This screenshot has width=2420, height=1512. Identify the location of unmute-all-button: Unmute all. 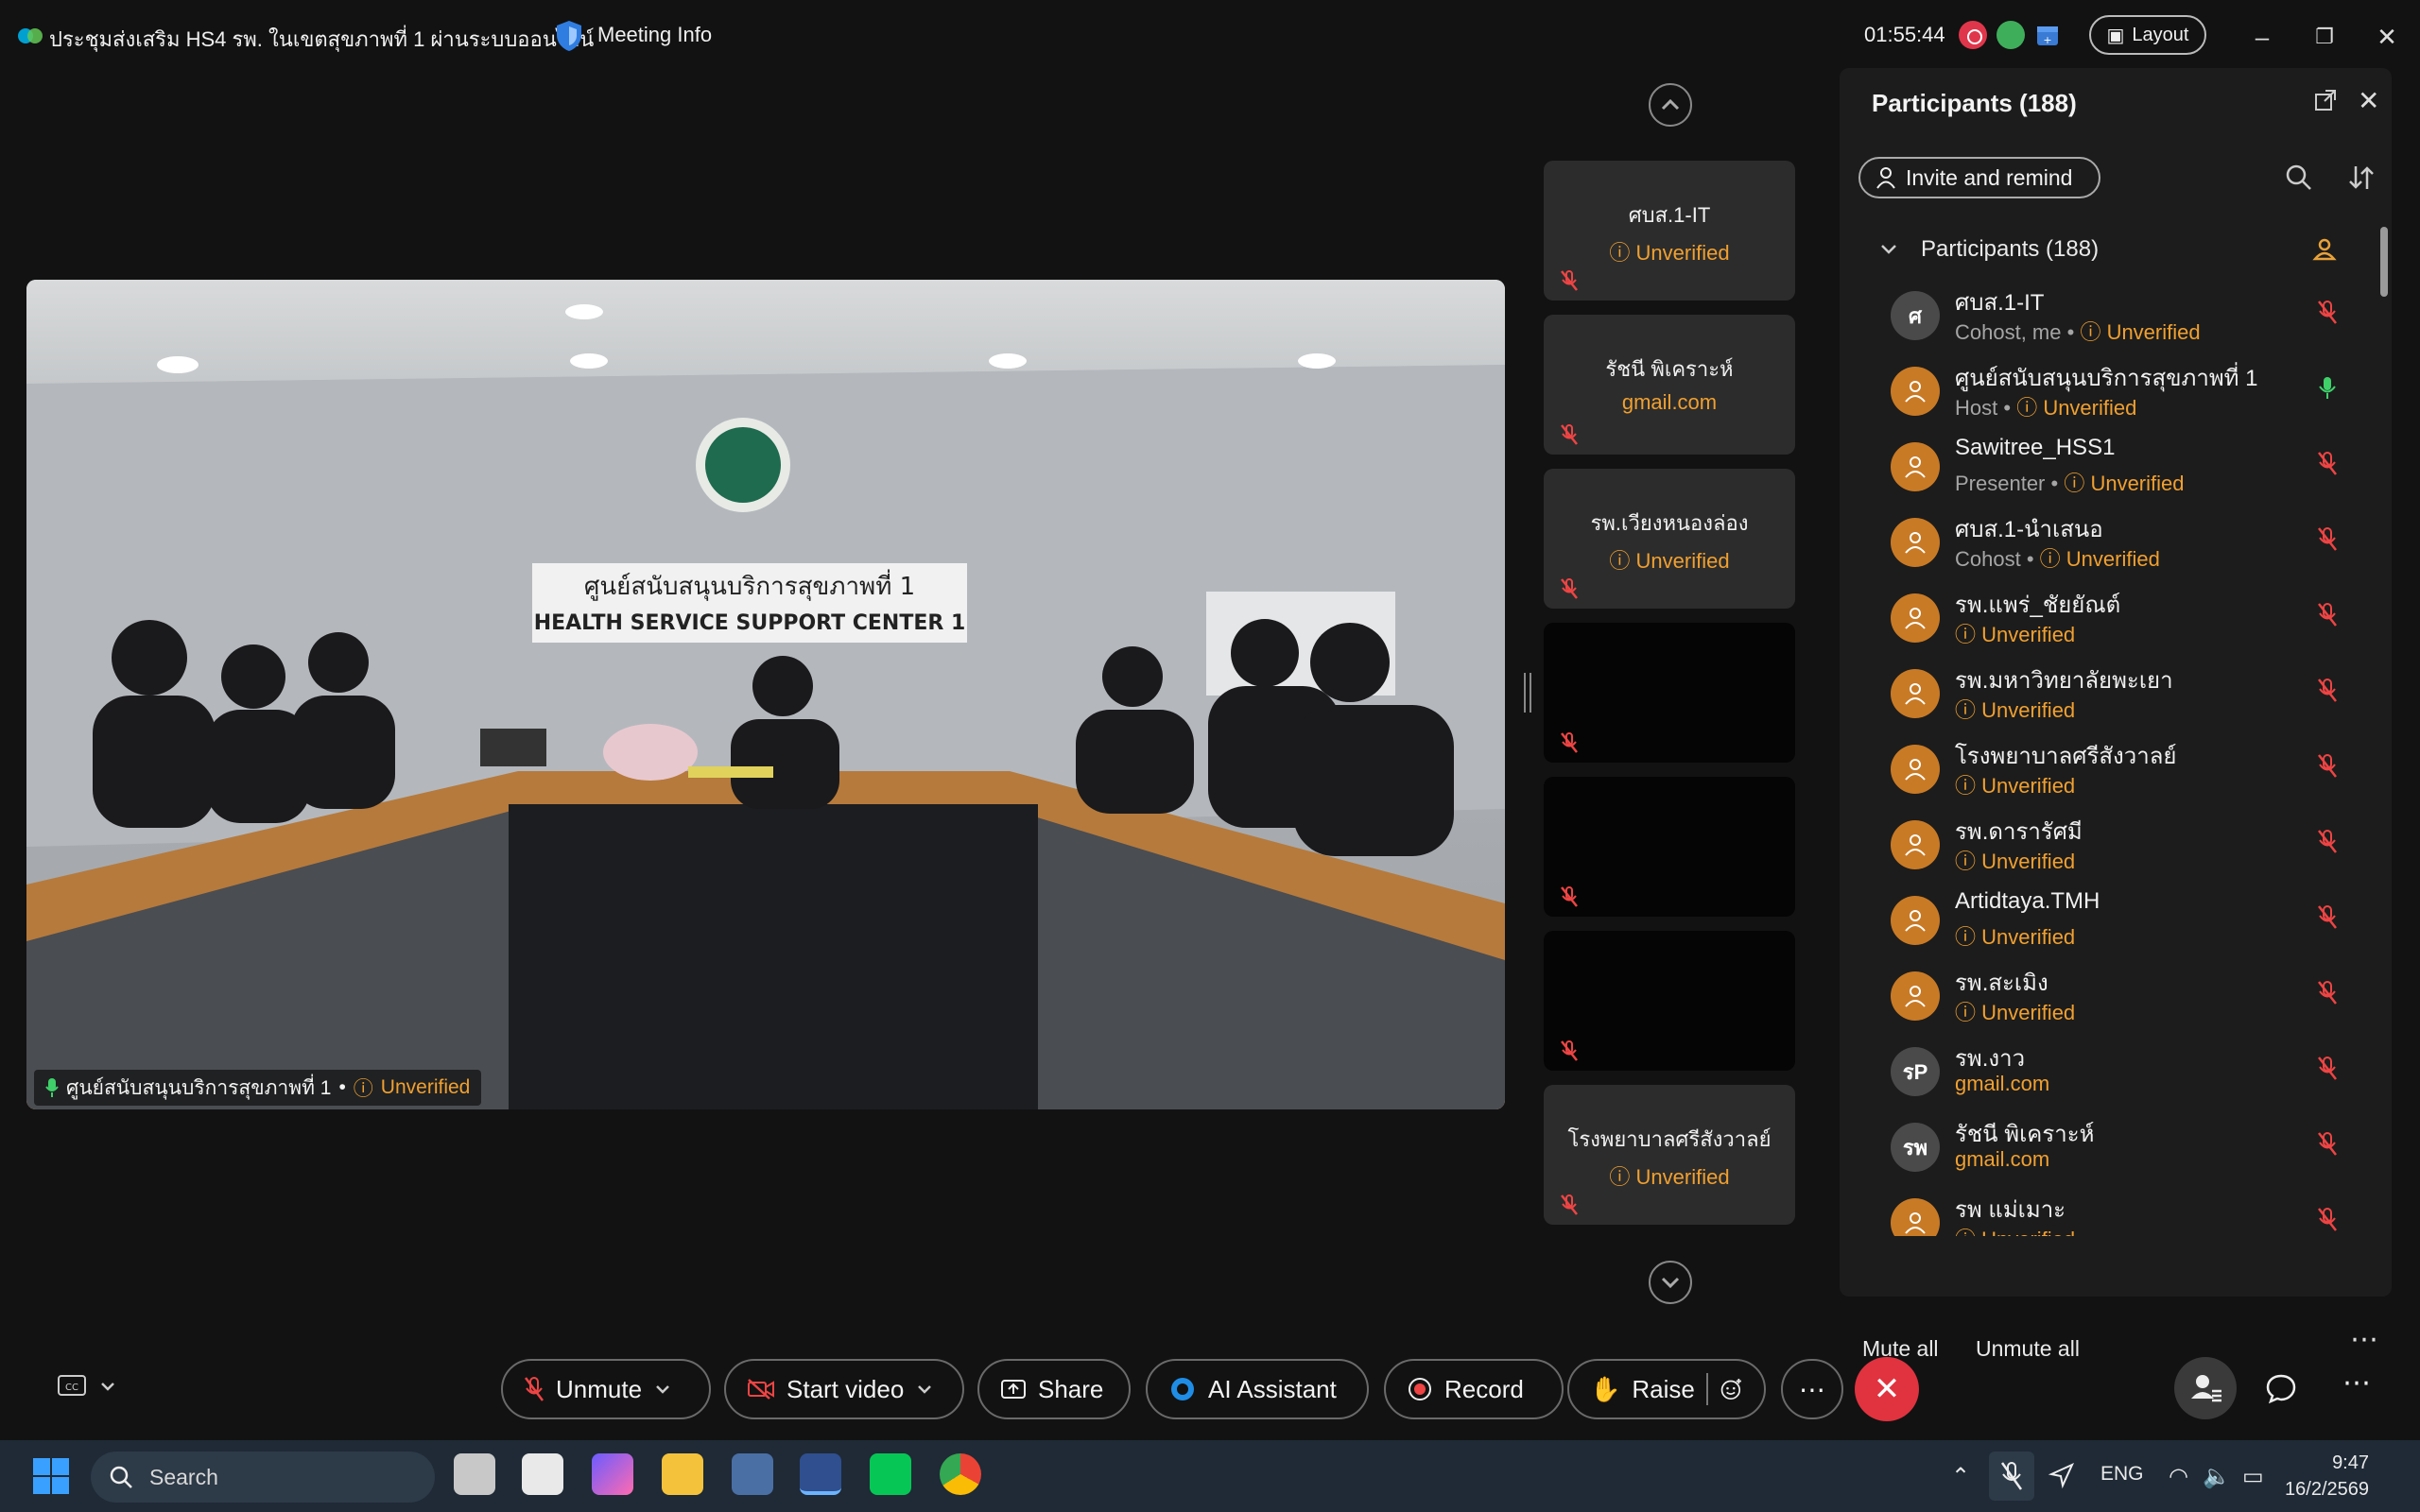
(2028, 1349).